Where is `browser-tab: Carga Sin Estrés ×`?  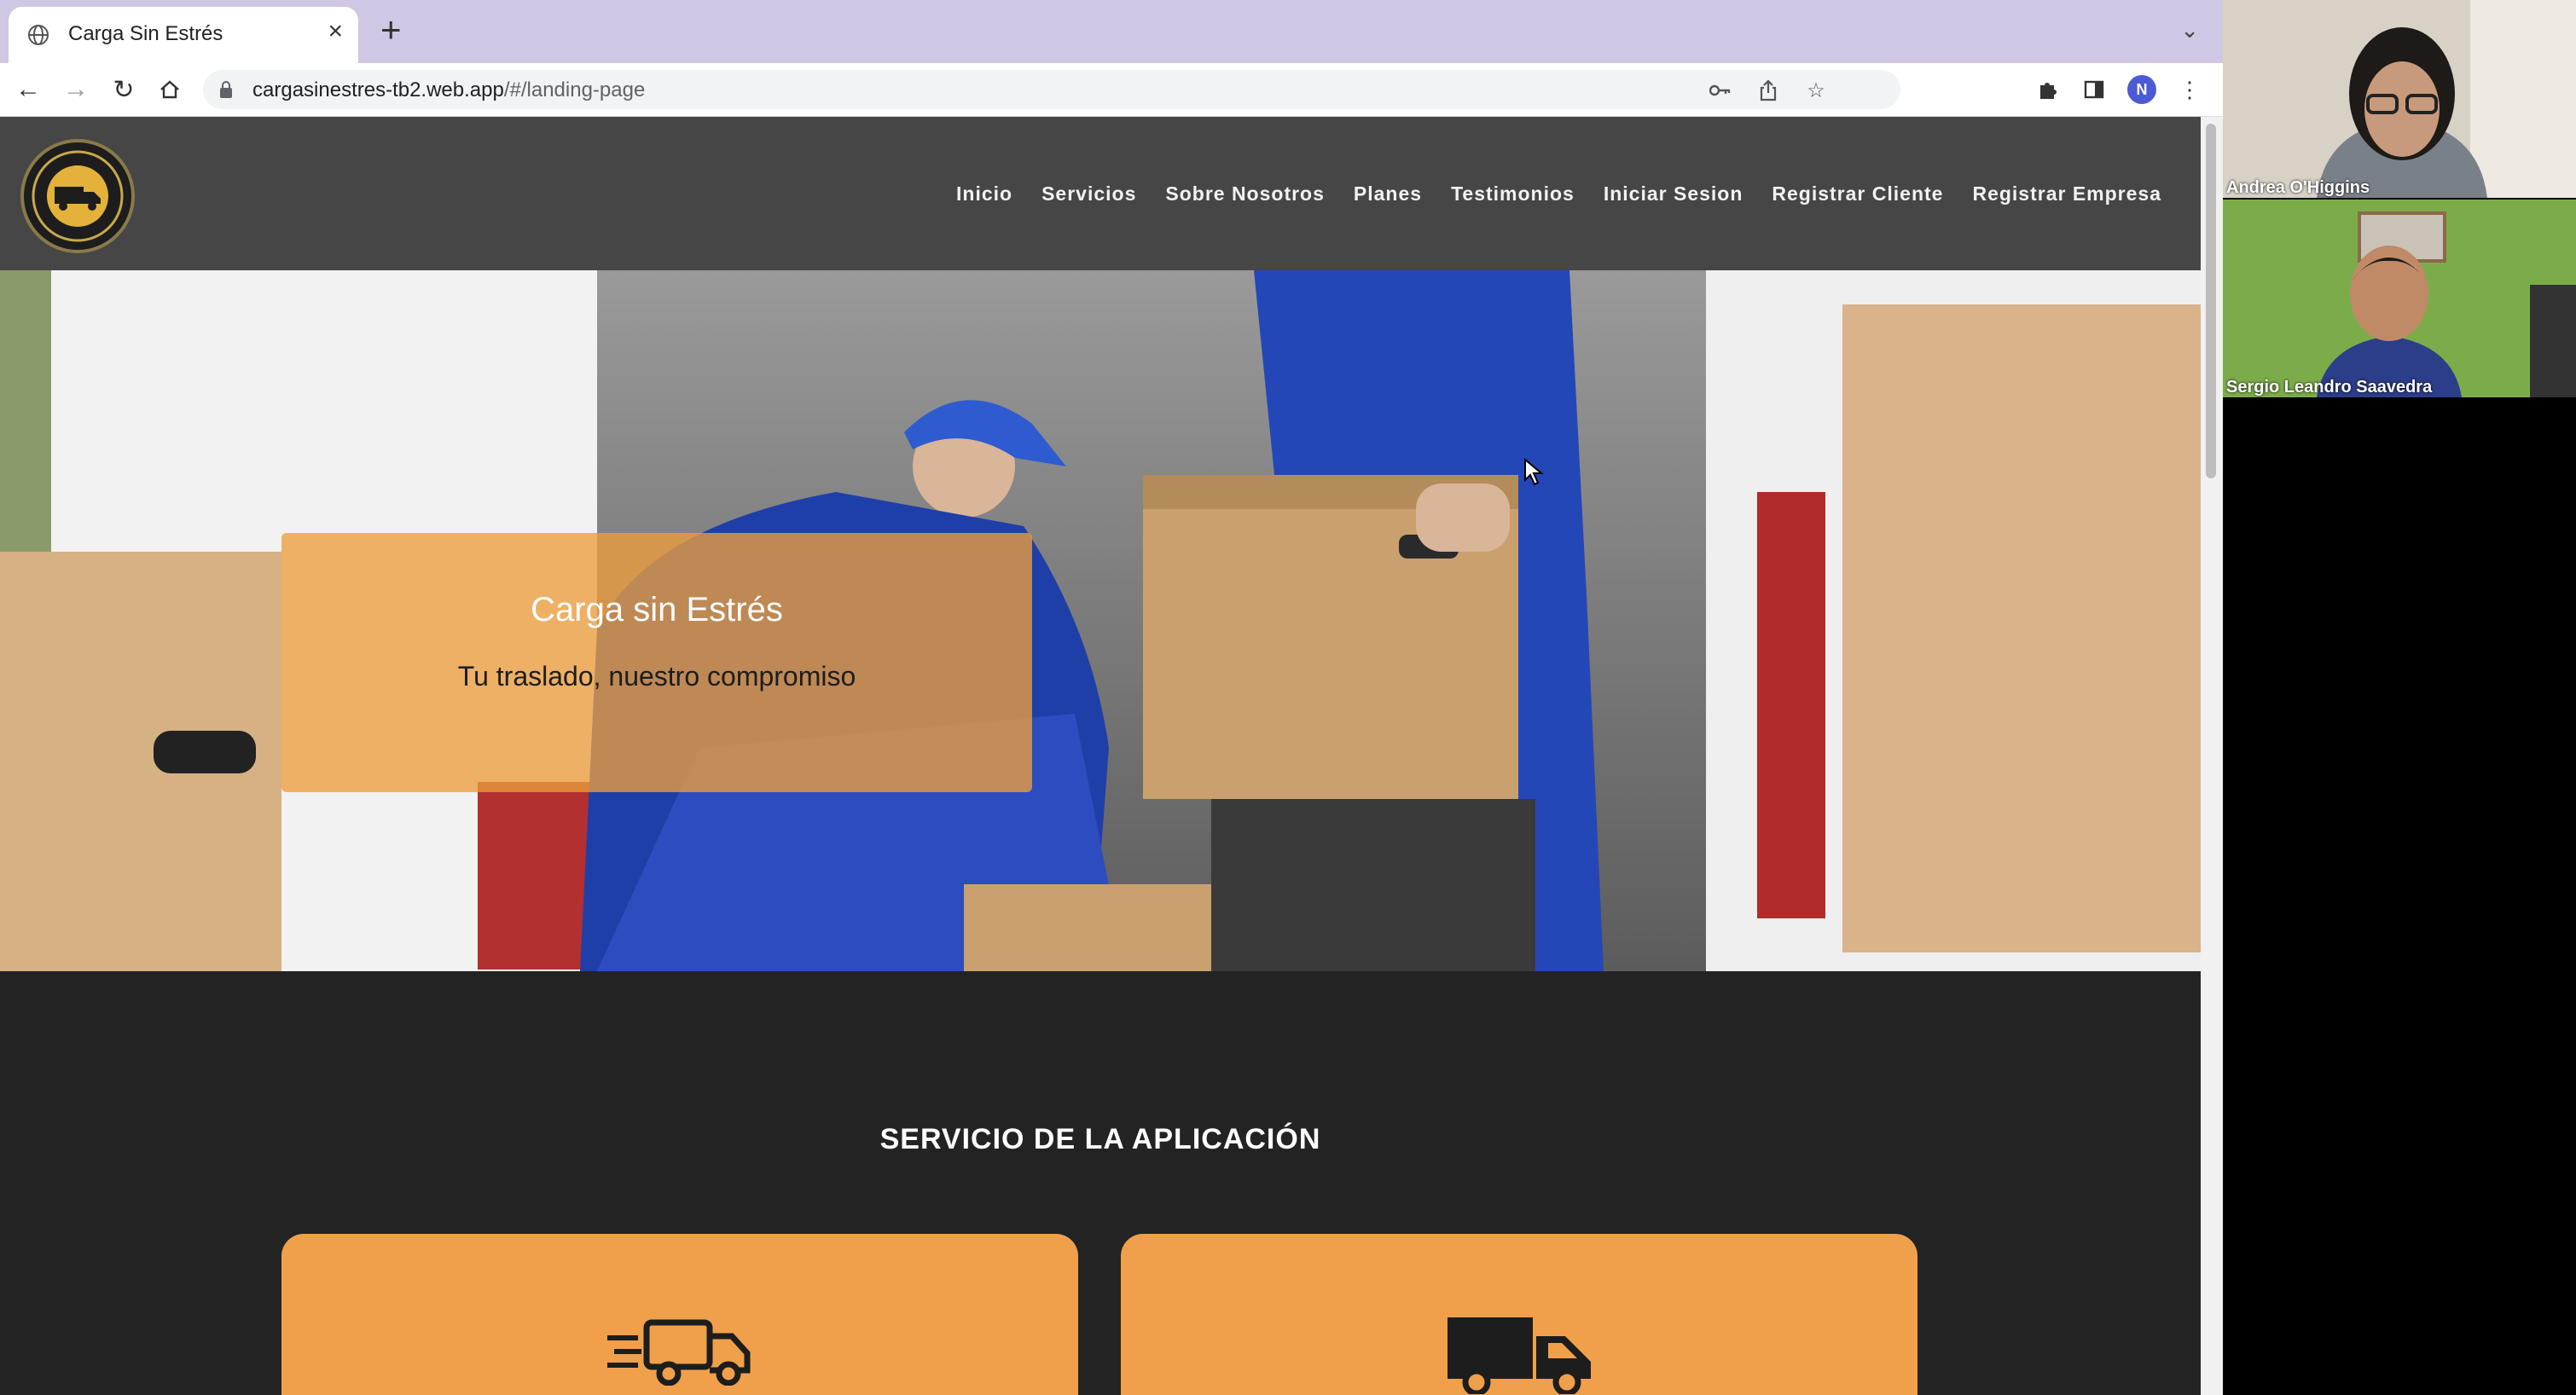 browser-tab: Carga Sin Estrés × is located at coordinates (183, 35).